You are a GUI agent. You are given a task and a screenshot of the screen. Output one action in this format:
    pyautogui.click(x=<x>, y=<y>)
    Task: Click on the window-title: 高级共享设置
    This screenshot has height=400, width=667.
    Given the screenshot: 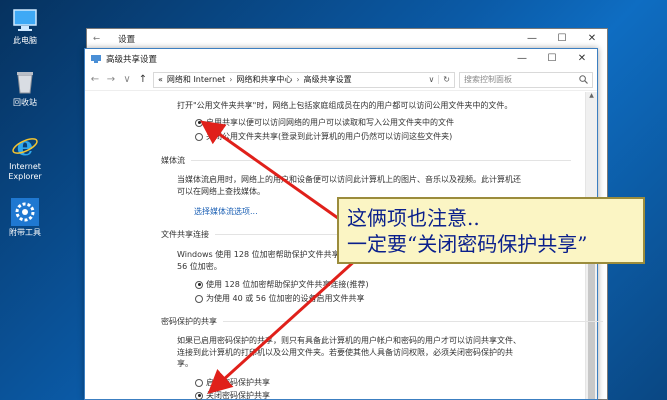 What is the action you would take?
    pyautogui.click(x=132, y=60)
    